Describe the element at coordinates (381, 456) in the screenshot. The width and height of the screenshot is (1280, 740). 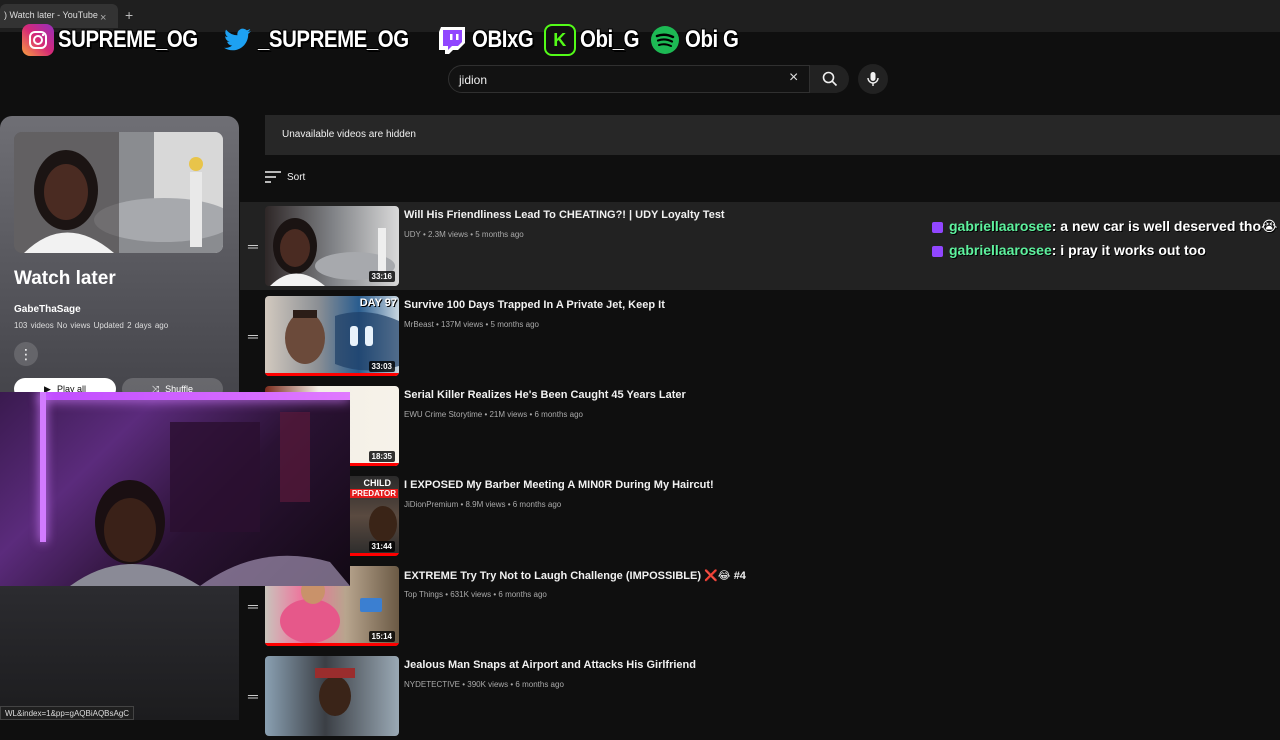
I see `video-duration: 18:35` at that location.